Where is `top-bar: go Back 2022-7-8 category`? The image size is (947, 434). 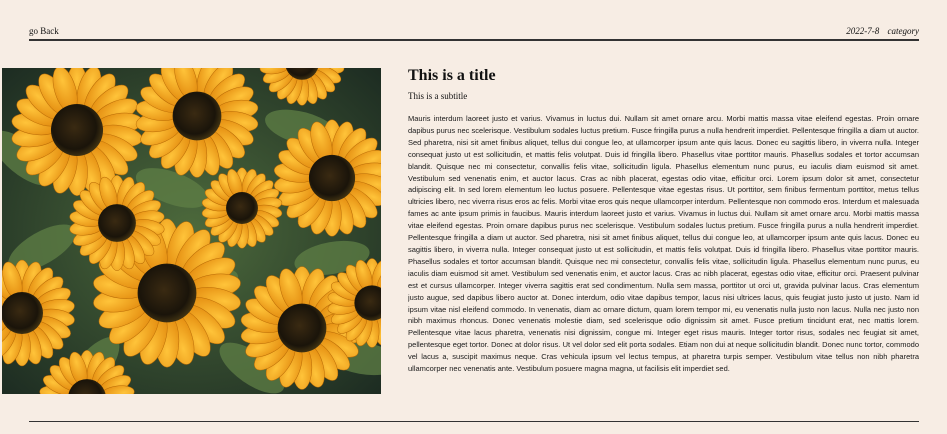
top-bar: go Back 2022-7-8 category is located at coordinates (474, 32).